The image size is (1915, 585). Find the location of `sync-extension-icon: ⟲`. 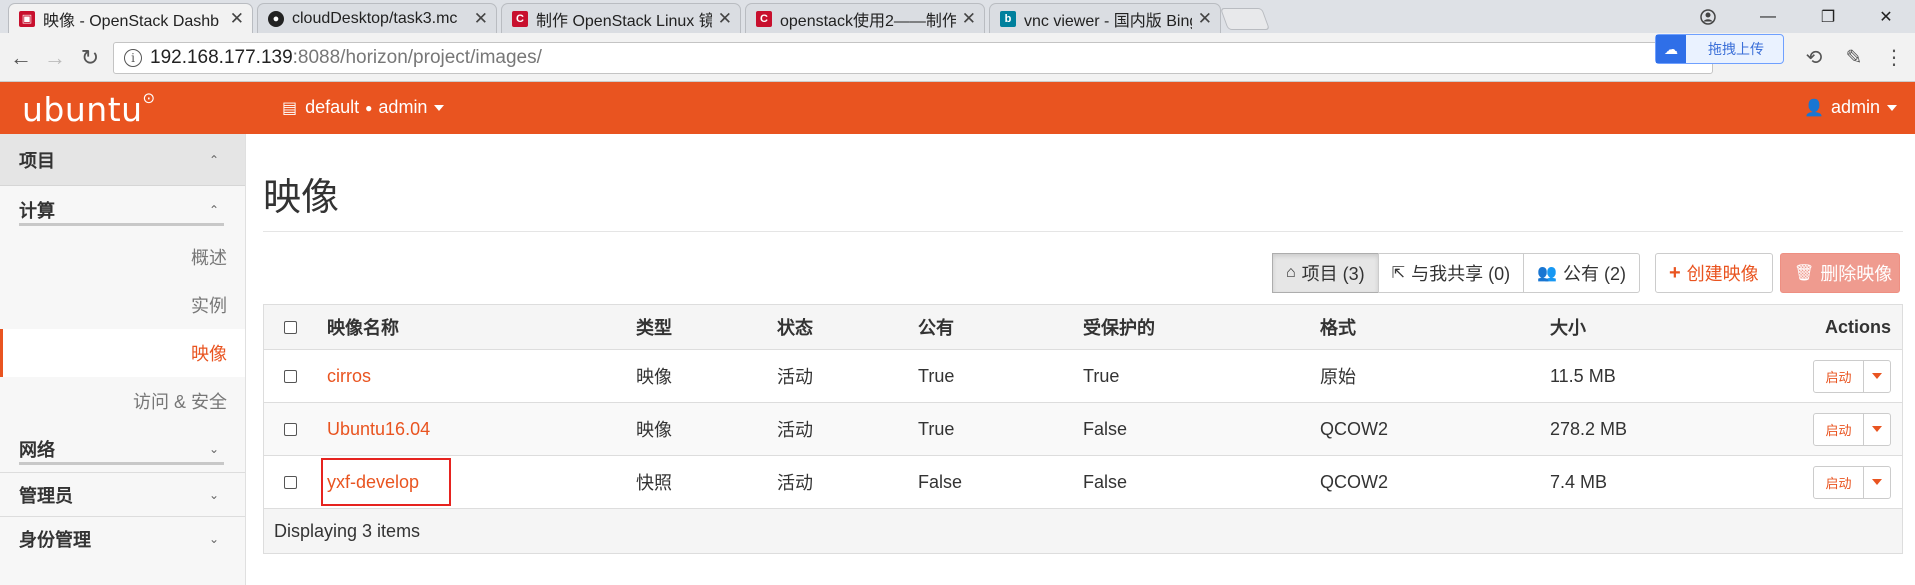

sync-extension-icon: ⟲ is located at coordinates (1814, 57).